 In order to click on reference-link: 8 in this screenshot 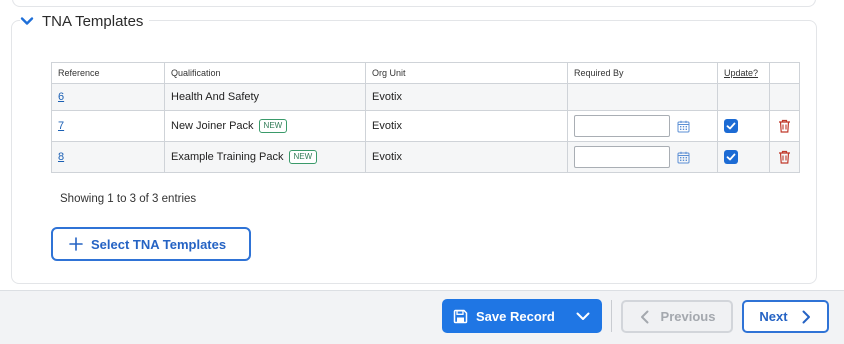, I will do `click(61, 157)`.